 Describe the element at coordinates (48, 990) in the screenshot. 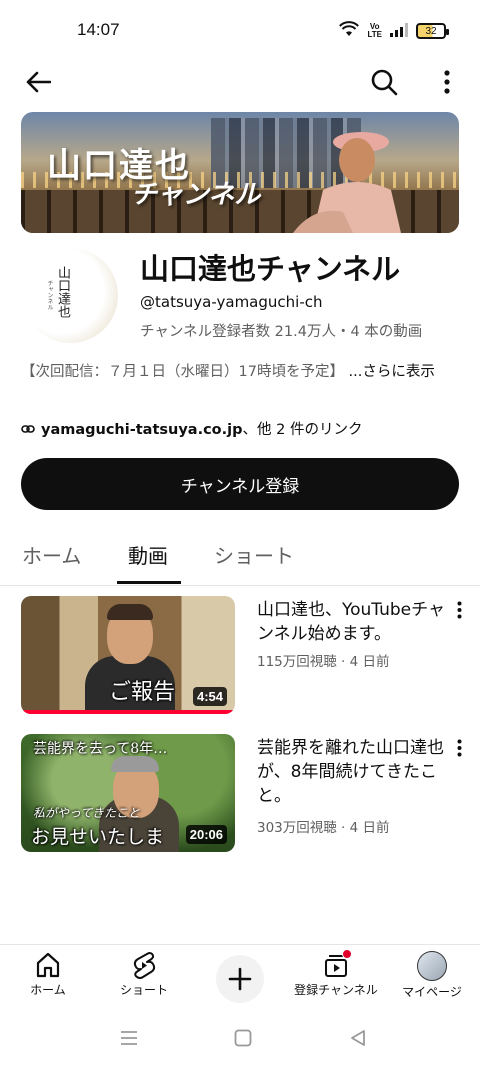

I see `nav-home-label: ホーム` at that location.